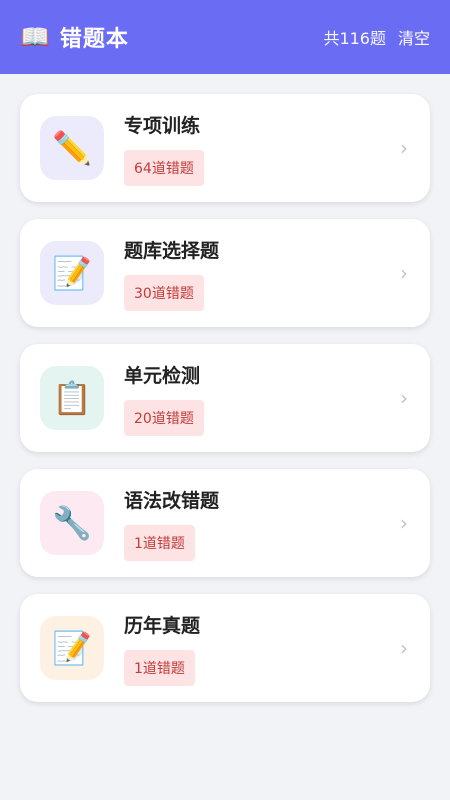  I want to click on clear-button: 清空, so click(414, 37).